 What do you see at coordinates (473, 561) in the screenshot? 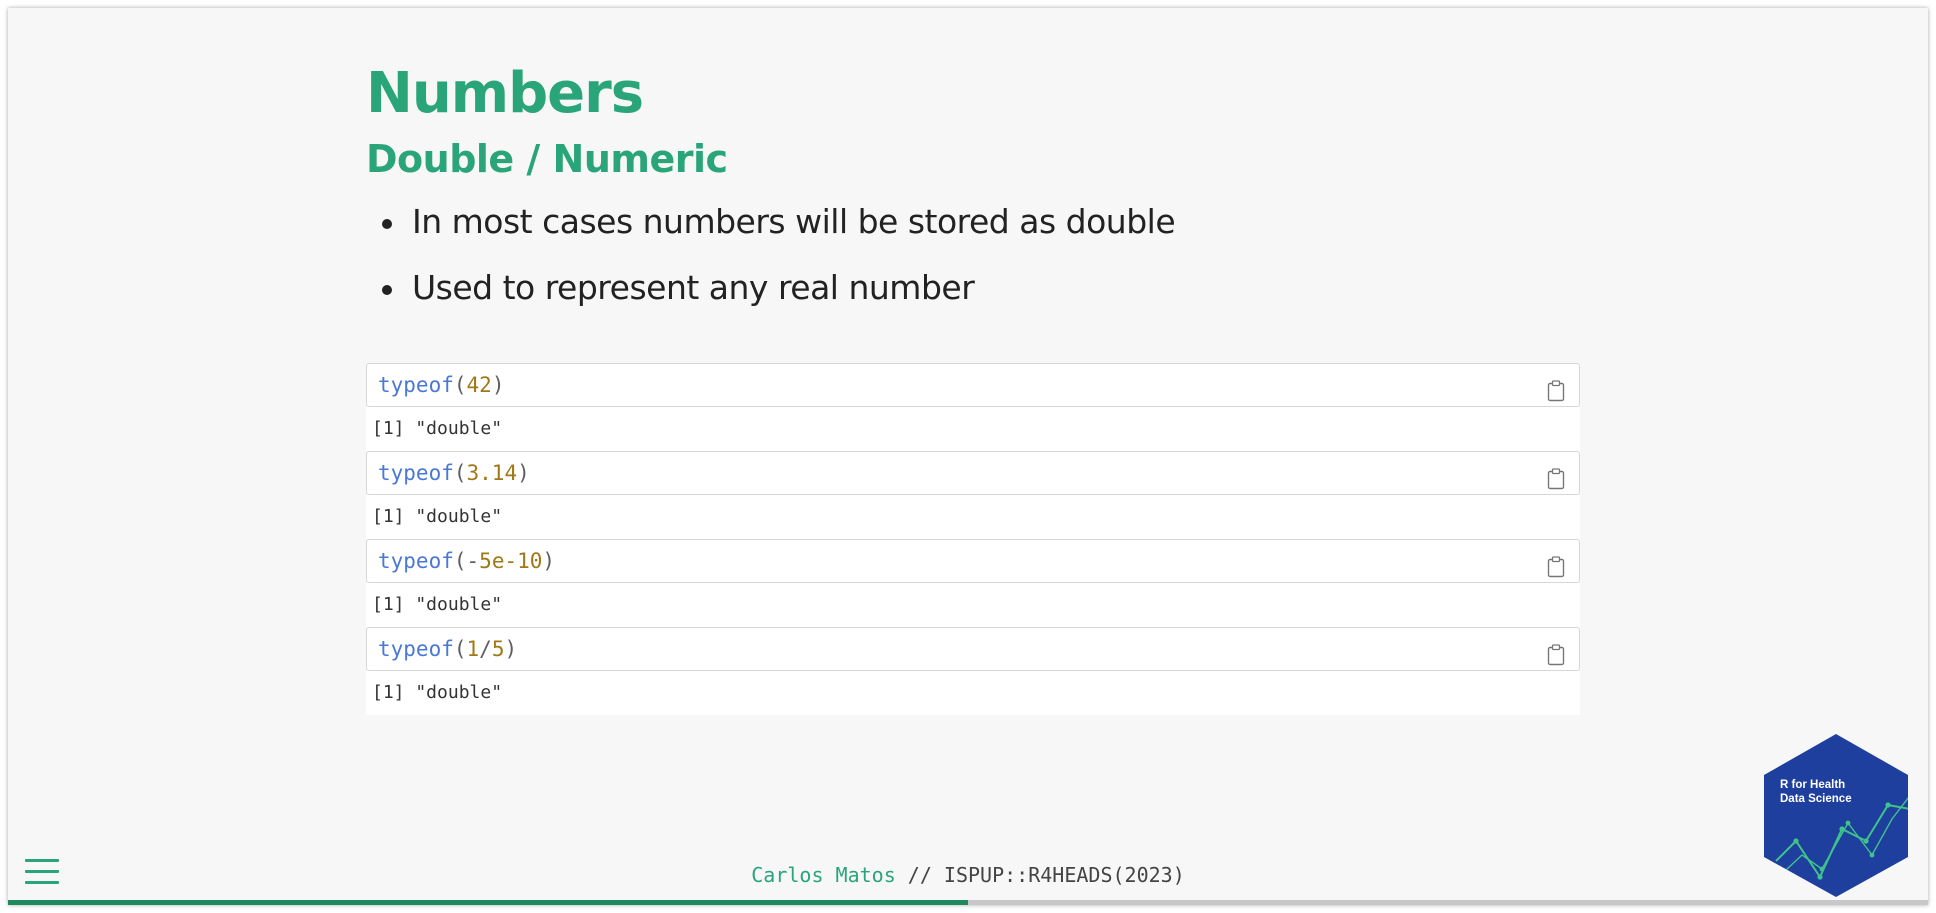
I see `code-token: -` at bounding box center [473, 561].